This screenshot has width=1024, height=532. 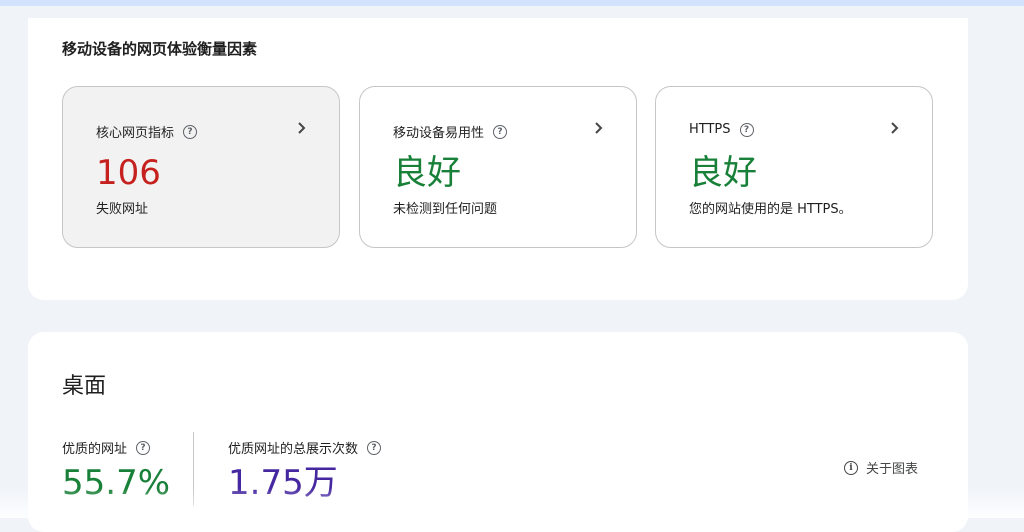 What do you see at coordinates (283, 483) in the screenshot?
I see `good-impressions-value: 1.75万` at bounding box center [283, 483].